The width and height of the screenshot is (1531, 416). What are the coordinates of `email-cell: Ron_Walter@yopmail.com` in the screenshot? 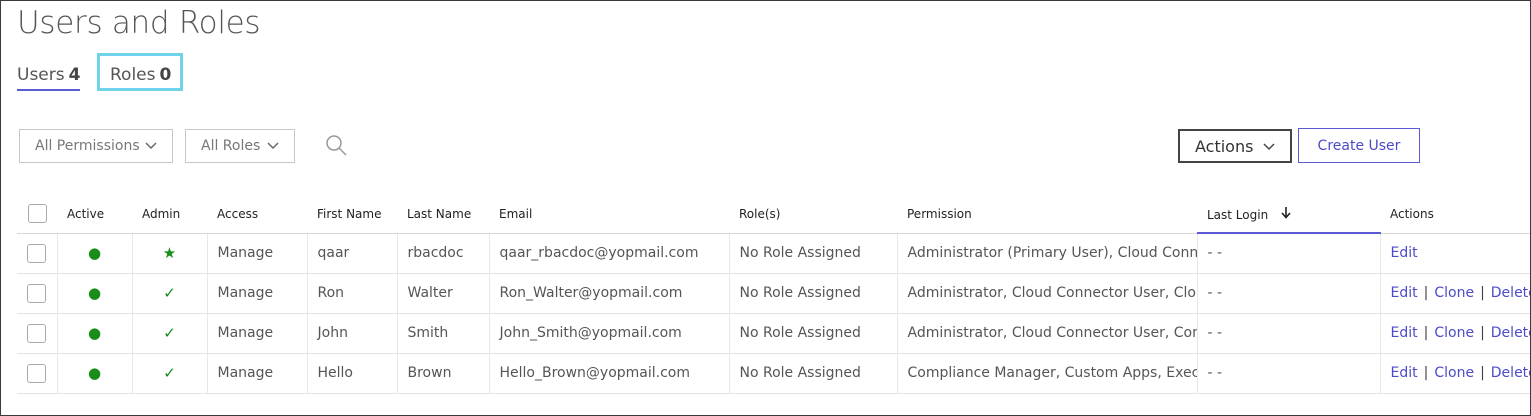 It's located at (609, 293).